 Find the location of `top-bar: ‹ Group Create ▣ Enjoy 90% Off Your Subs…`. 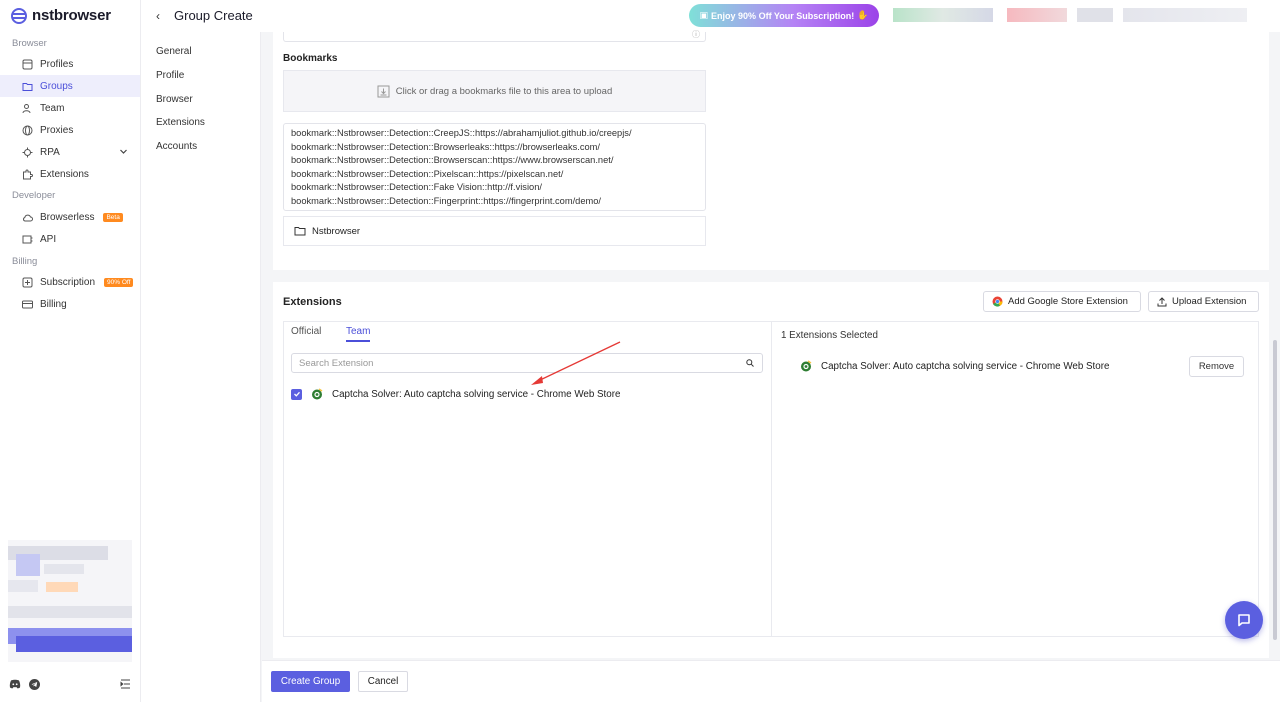

top-bar: ‹ Group Create ▣ Enjoy 90% Off Your Subs… is located at coordinates (710, 16).